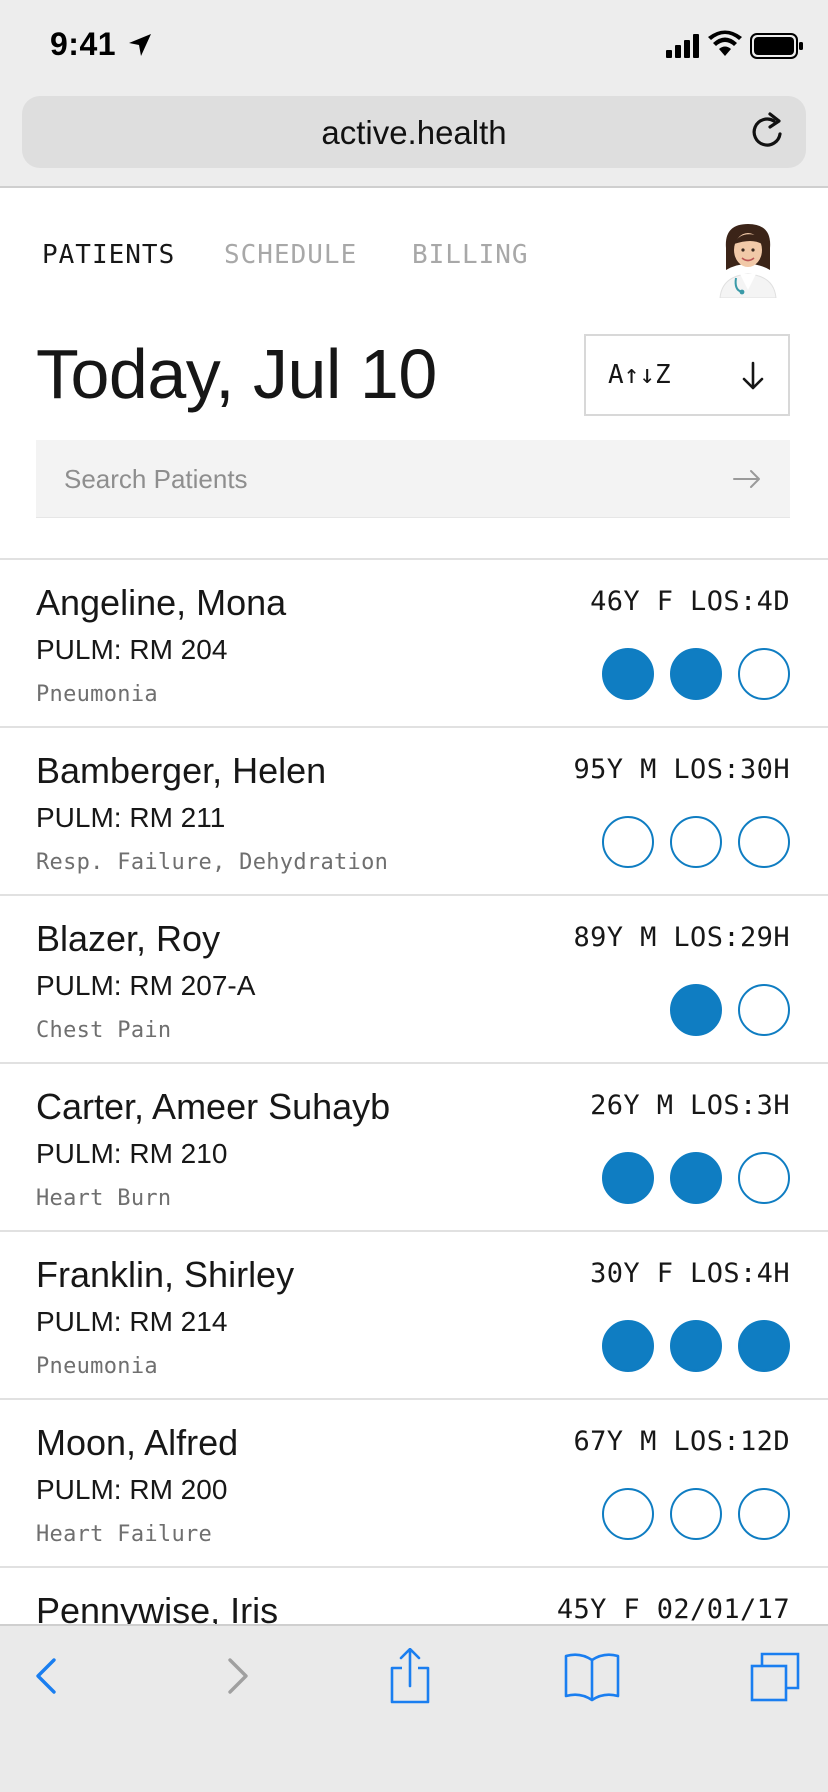 This screenshot has width=828, height=1792. Describe the element at coordinates (778, 1676) in the screenshot. I see `tabs-icon` at that location.